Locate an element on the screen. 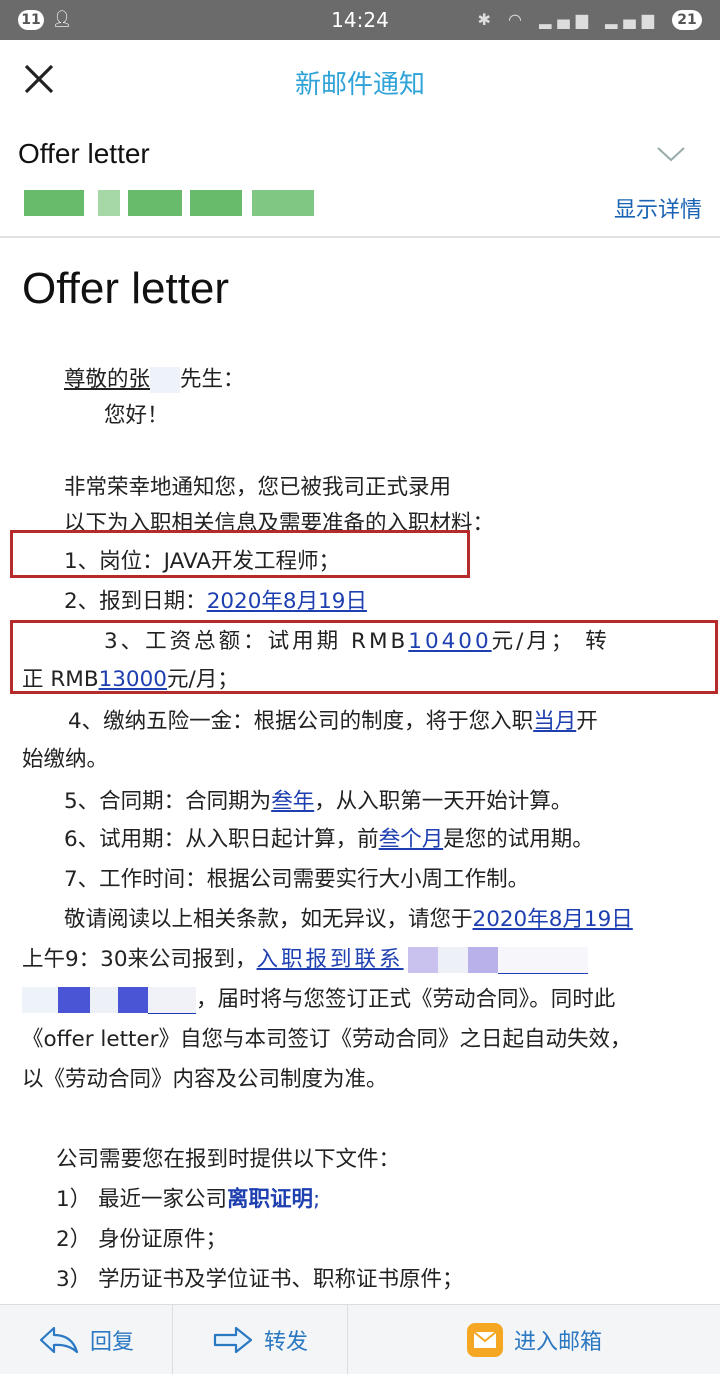 The image size is (720, 1374). item-position: 1、岗位：JAVA开发工程师； is located at coordinates (202, 561).